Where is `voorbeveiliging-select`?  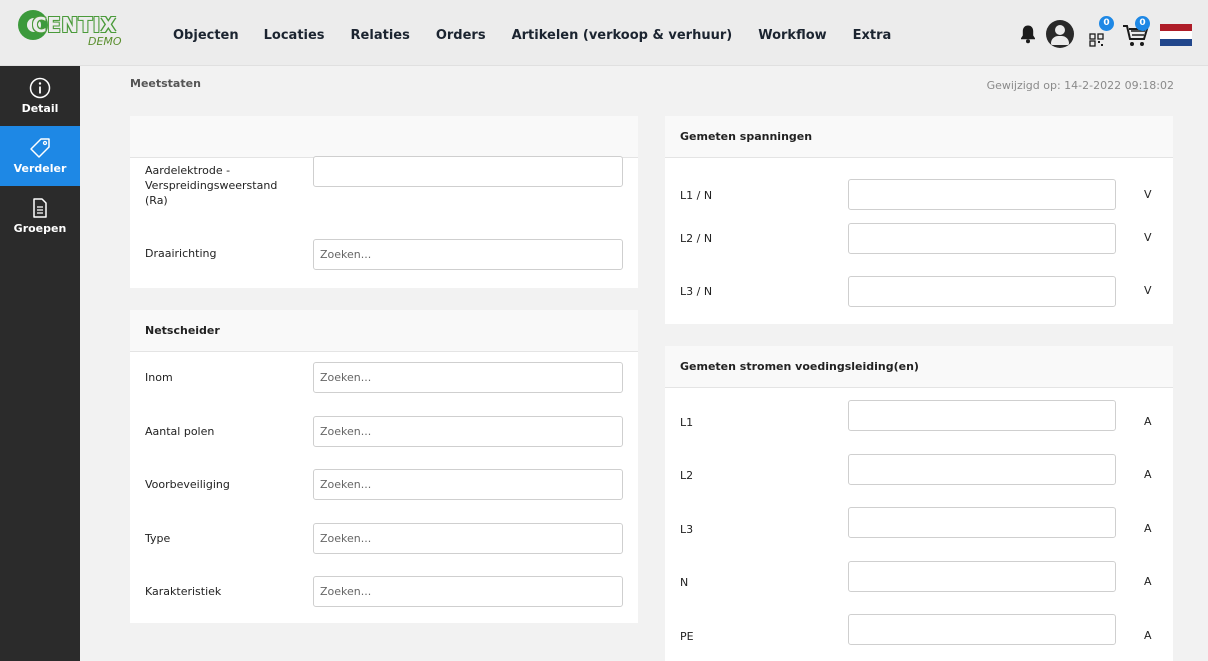 voorbeveiliging-select is located at coordinates (468, 484).